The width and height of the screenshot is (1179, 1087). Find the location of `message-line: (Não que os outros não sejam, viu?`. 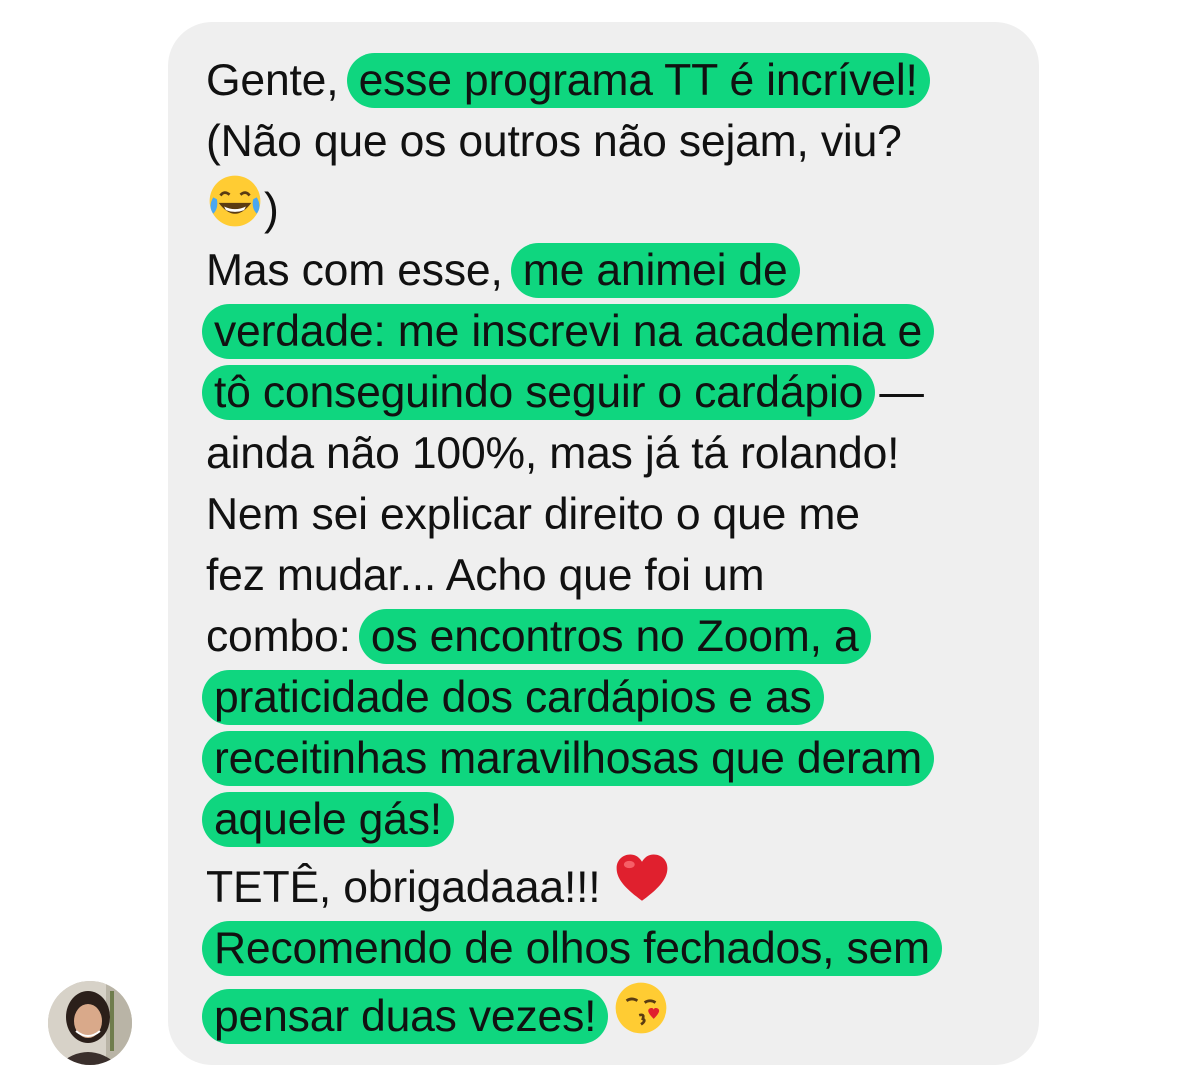

message-line: (Não que os outros não sejam, viu? is located at coordinates (616, 141).